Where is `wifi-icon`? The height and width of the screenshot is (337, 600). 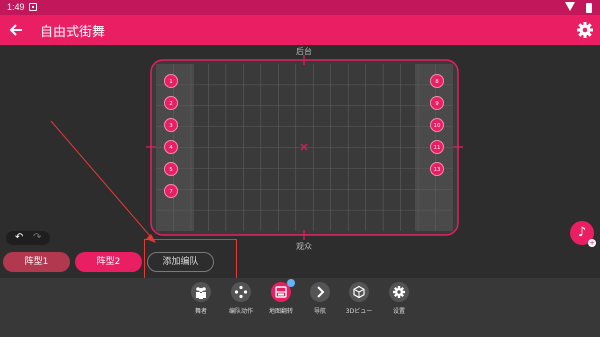
wifi-icon is located at coordinates (570, 6).